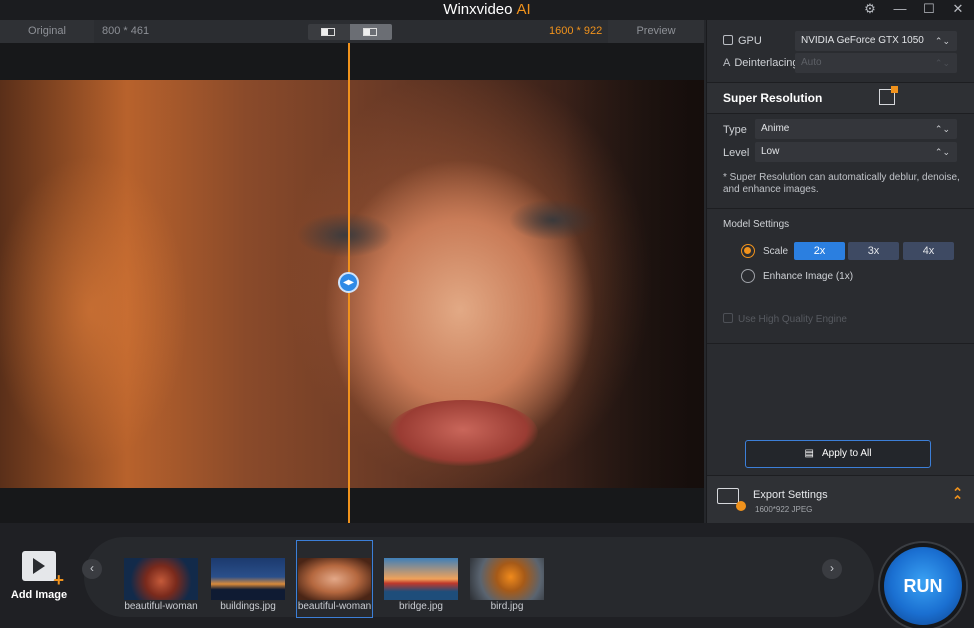 This screenshot has width=974, height=628. Describe the element at coordinates (756, 224) in the screenshot. I see `model-settings-label: Model Settings` at that location.